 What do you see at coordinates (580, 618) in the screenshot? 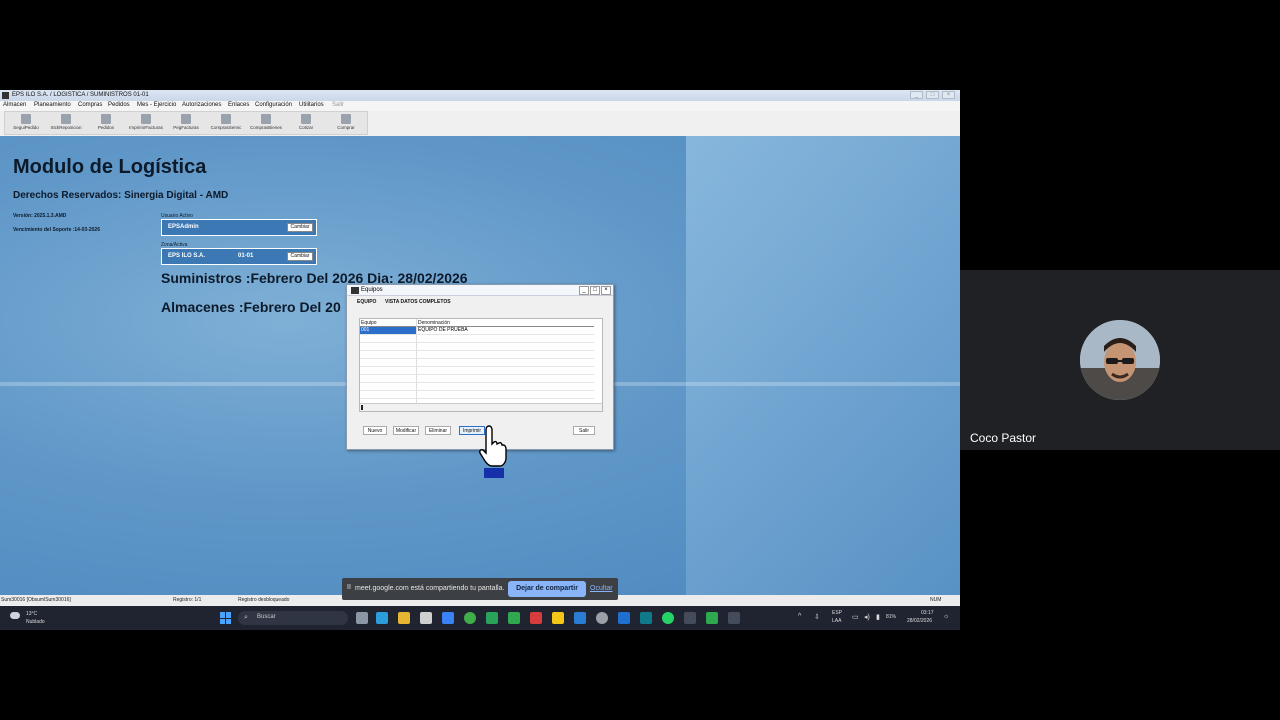
I see `visual-studio-icon` at bounding box center [580, 618].